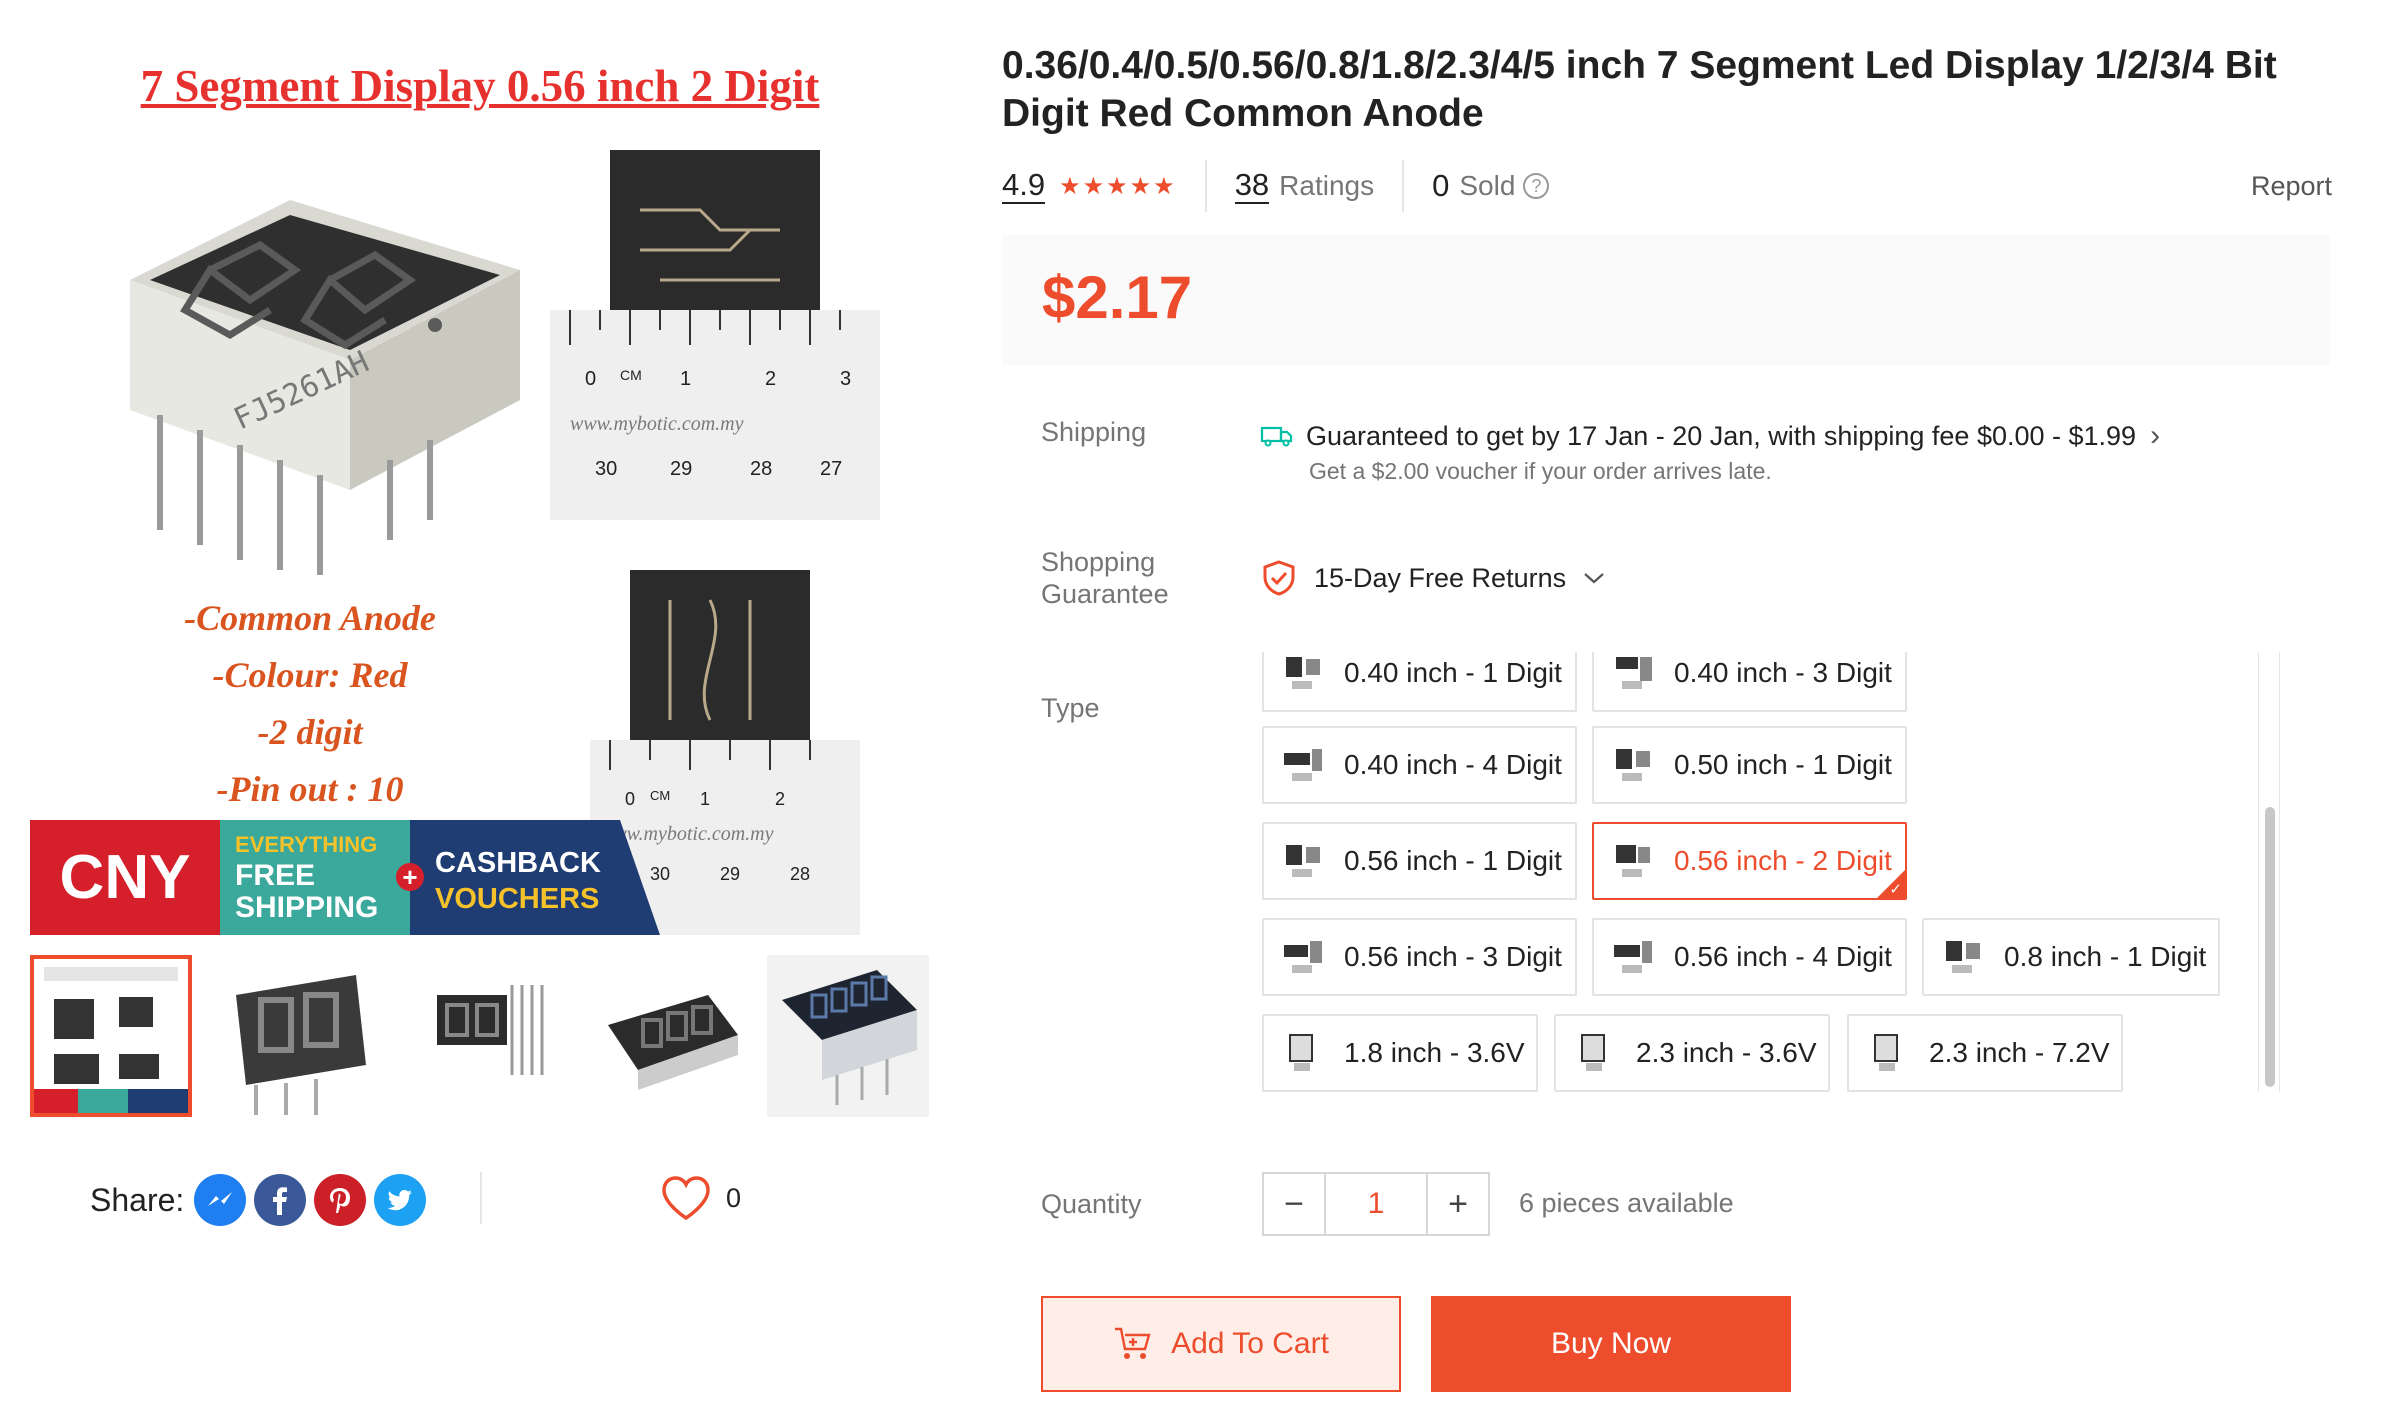 Image resolution: width=2404 pixels, height=1420 pixels. What do you see at coordinates (325, 387) in the screenshot?
I see `seven-segment-display-illustration: FJ5261AH` at bounding box center [325, 387].